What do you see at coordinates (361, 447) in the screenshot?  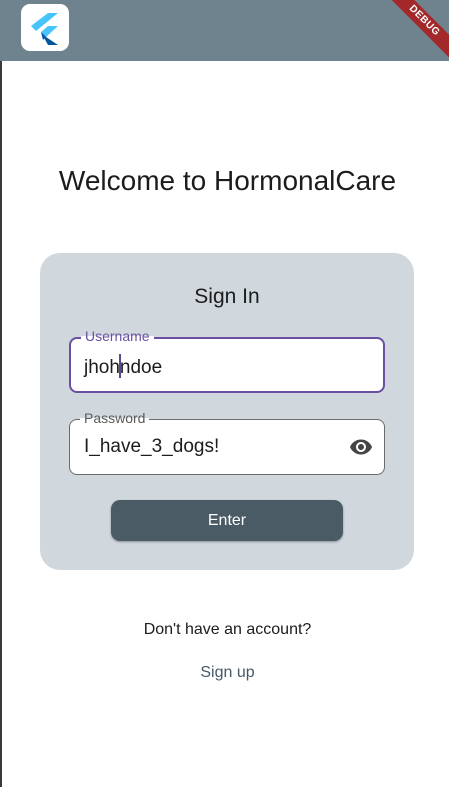 I see `eye-icon` at bounding box center [361, 447].